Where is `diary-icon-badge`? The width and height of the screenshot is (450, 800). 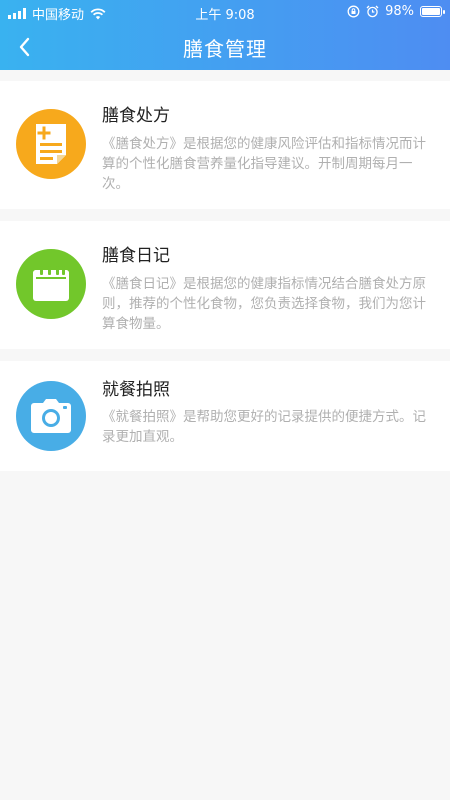 diary-icon-badge is located at coordinates (51, 284).